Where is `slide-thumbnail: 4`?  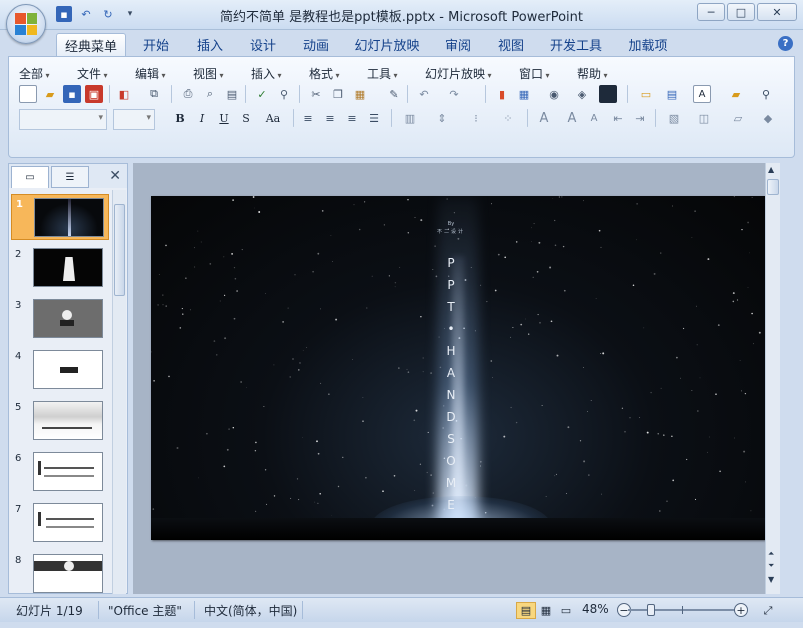 slide-thumbnail: 4 is located at coordinates (60, 370).